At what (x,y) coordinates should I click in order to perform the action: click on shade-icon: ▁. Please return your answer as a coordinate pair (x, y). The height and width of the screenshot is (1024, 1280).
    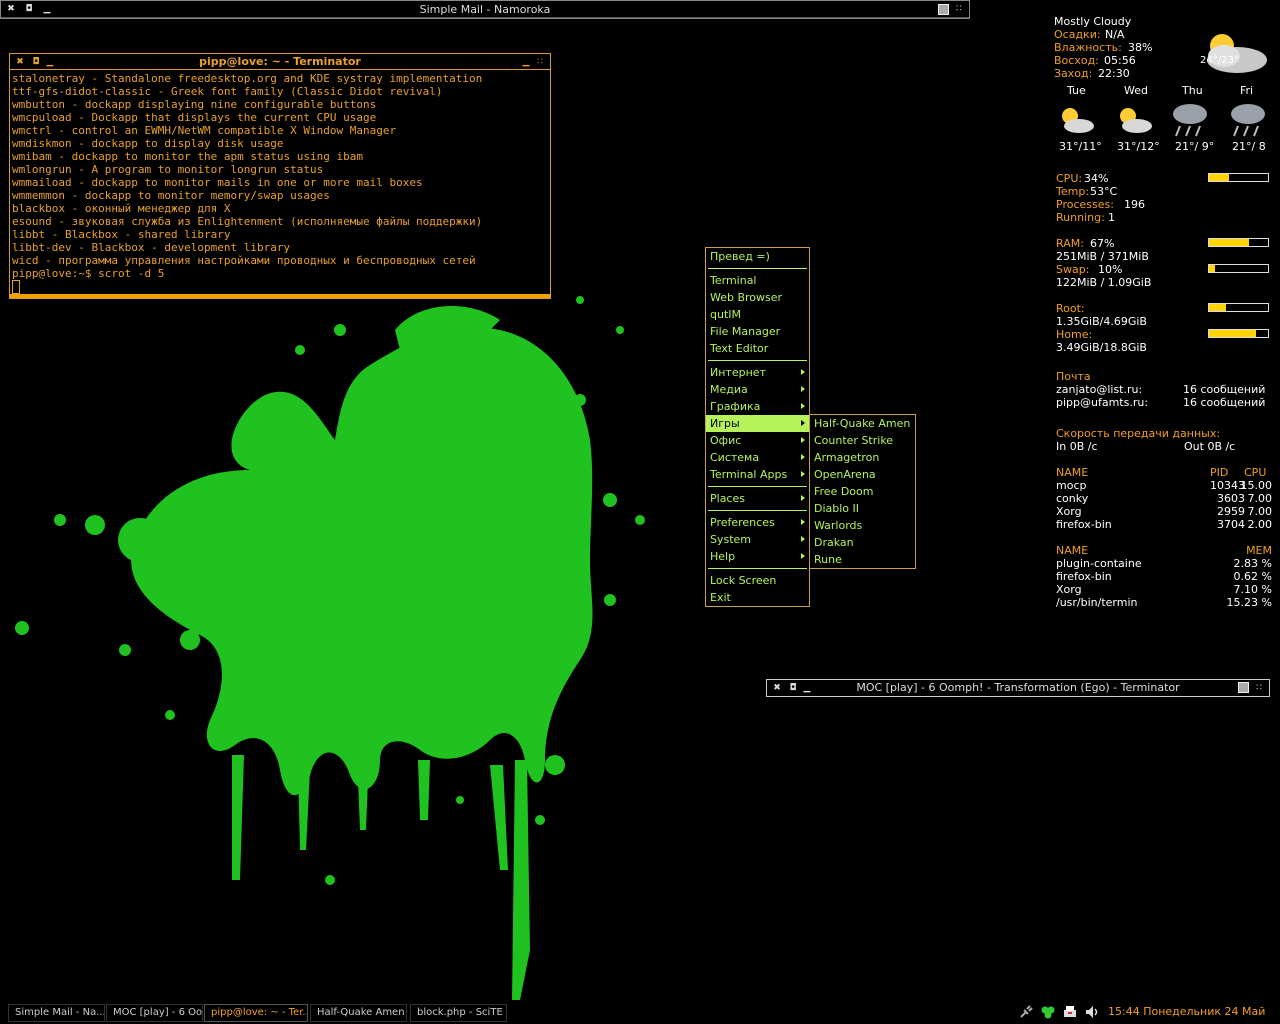
    Looking at the image, I should click on (526, 62).